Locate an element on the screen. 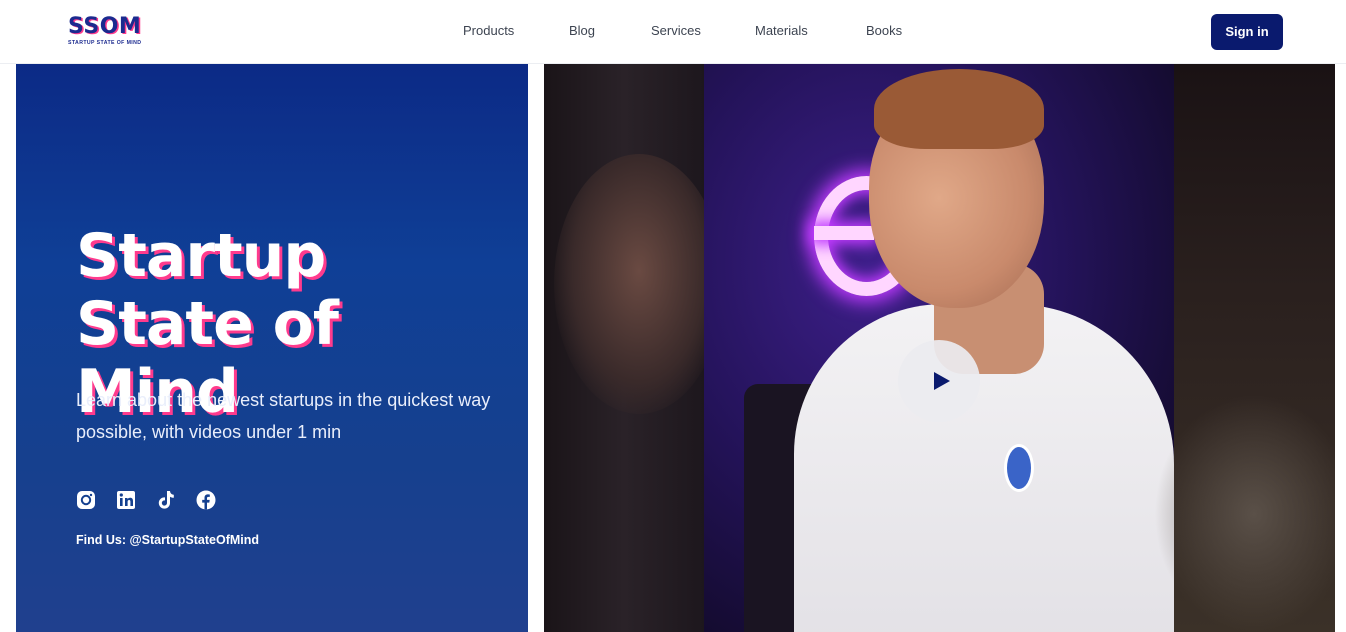 The height and width of the screenshot is (632, 1346). sign-in-button: Sign in is located at coordinates (1247, 32).